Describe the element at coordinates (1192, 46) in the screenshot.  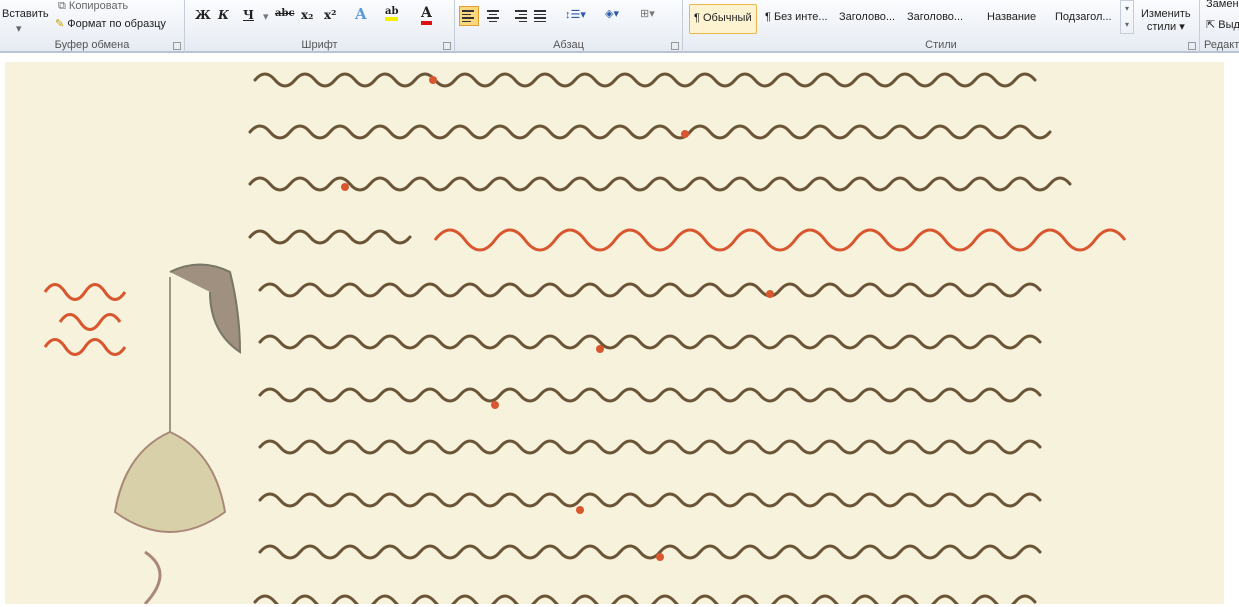
I see `styles-launcher` at that location.